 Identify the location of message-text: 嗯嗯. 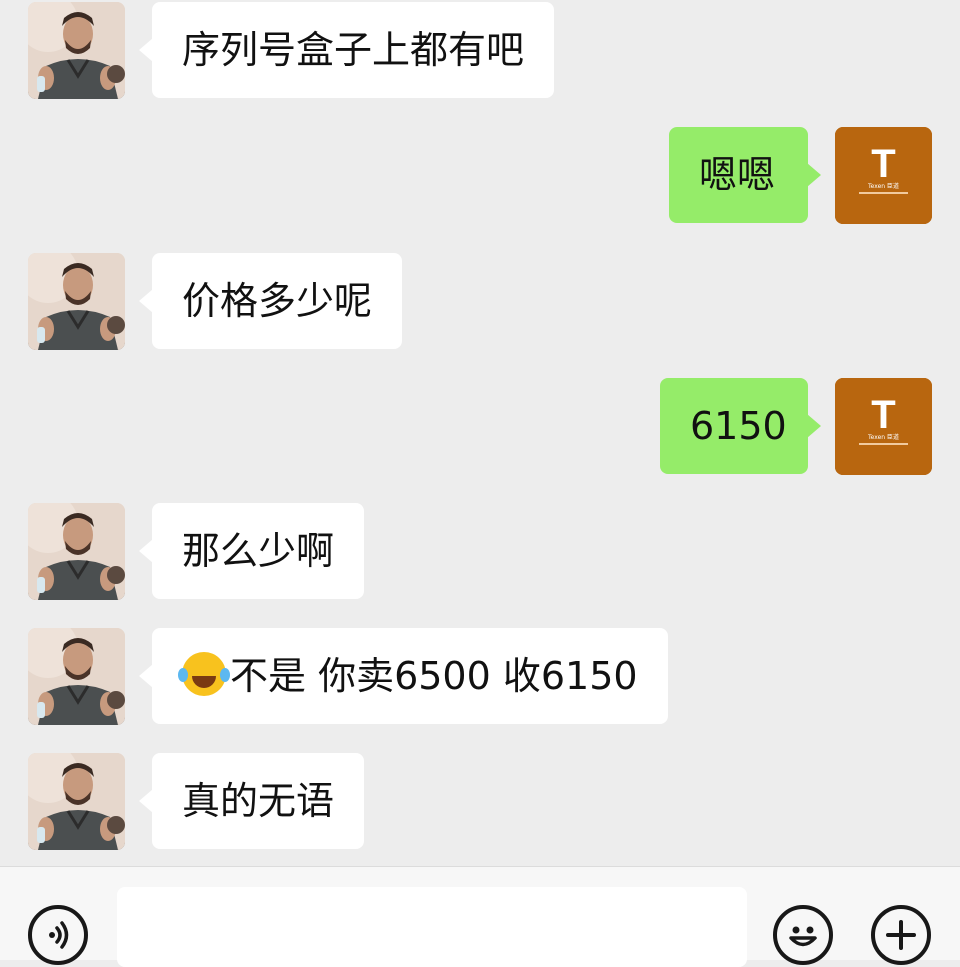
(737, 175).